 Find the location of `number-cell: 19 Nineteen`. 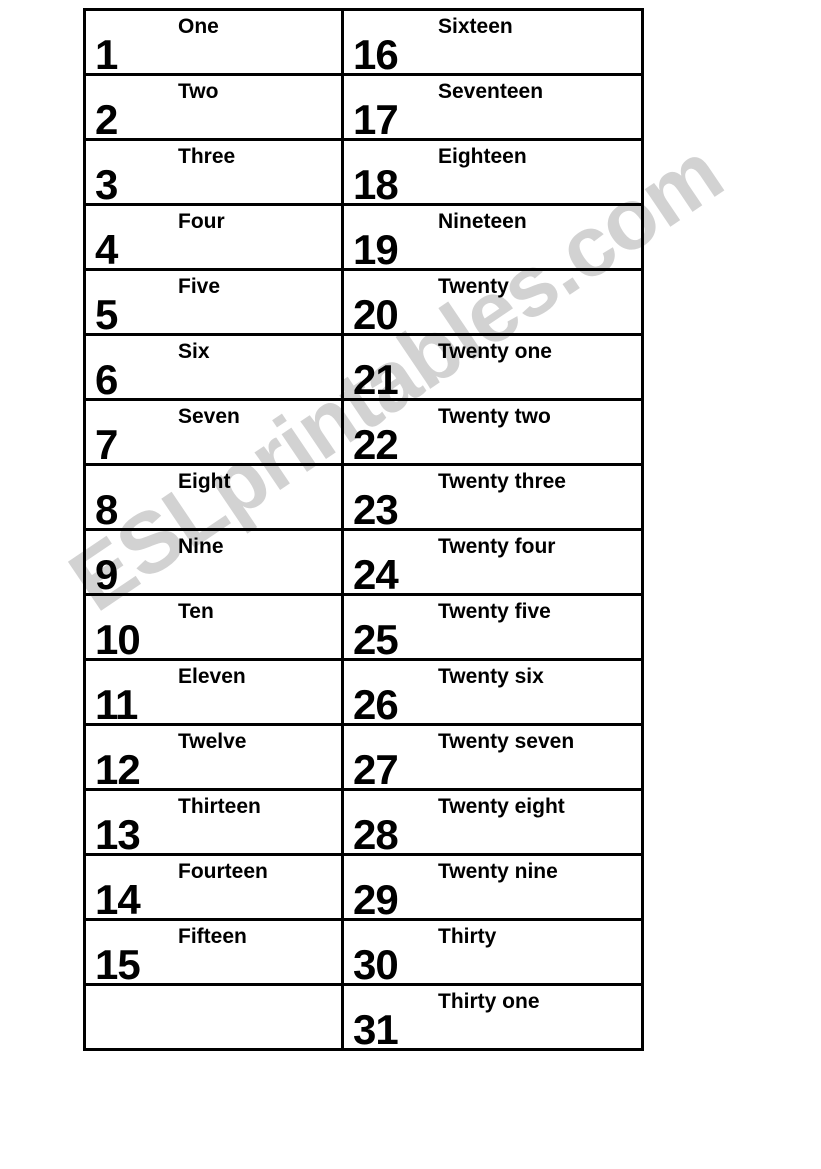

number-cell: 19 Nineteen is located at coordinates (492, 237).